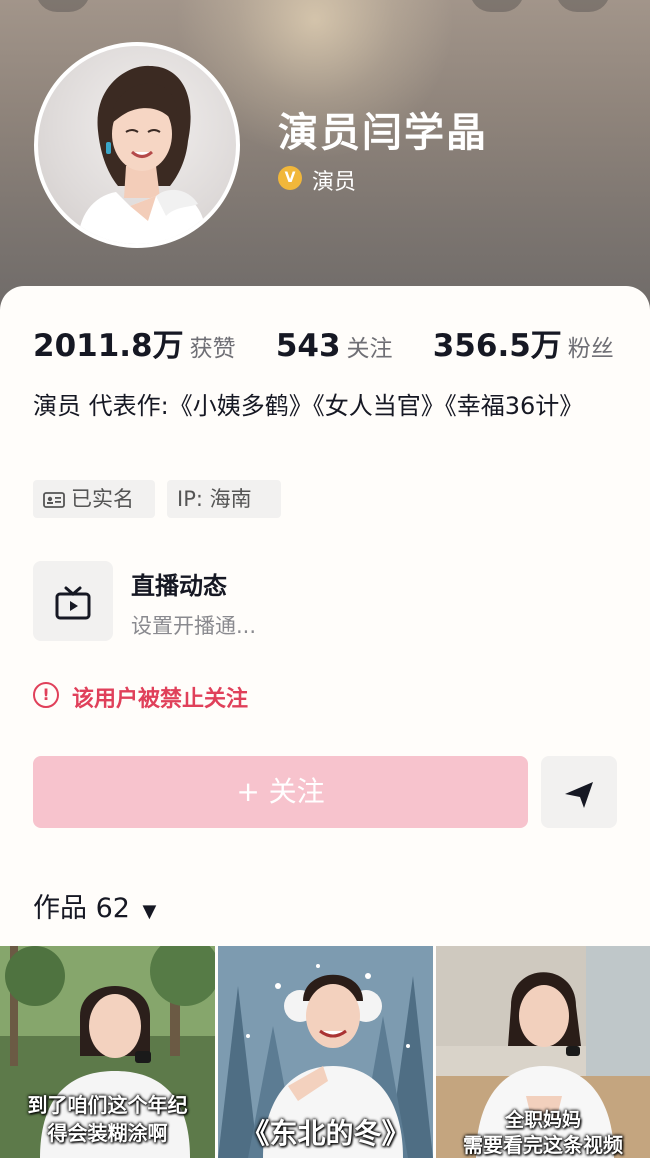 Image resolution: width=650 pixels, height=1158 pixels. What do you see at coordinates (142, 154) in the screenshot?
I see `avatar-photo` at bounding box center [142, 154].